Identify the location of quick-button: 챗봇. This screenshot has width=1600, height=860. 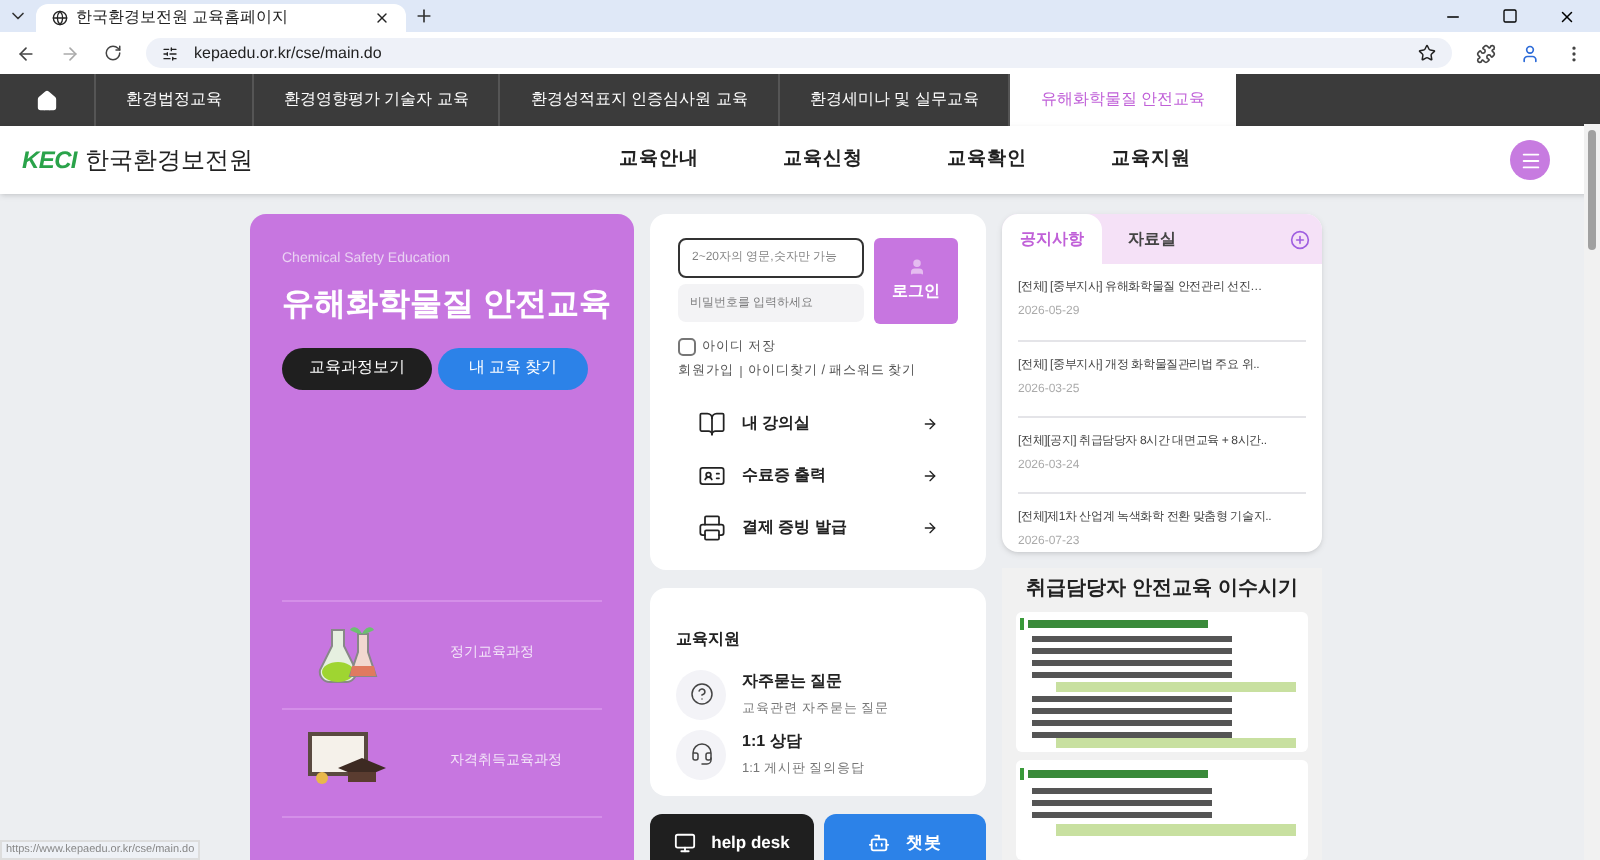
(904, 836).